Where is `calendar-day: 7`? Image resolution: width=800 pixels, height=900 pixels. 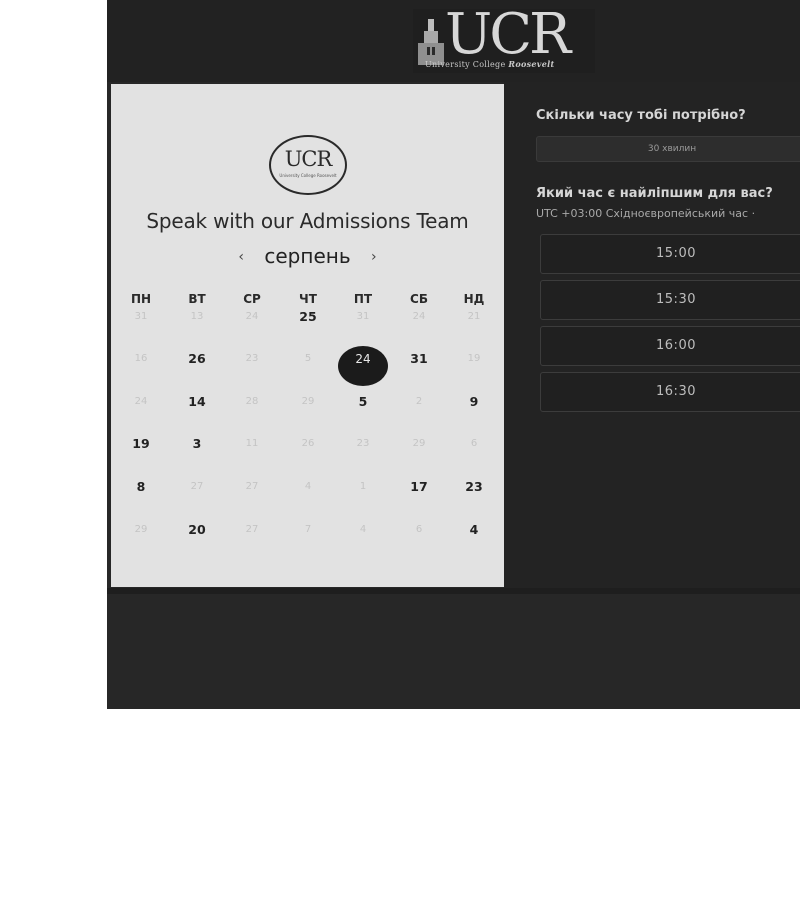
calendar-day: 7 is located at coordinates (308, 529).